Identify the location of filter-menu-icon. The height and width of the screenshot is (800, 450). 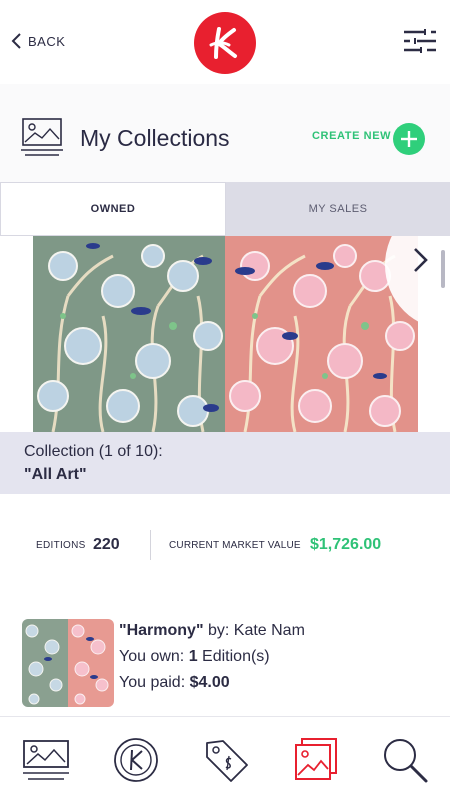
(420, 41).